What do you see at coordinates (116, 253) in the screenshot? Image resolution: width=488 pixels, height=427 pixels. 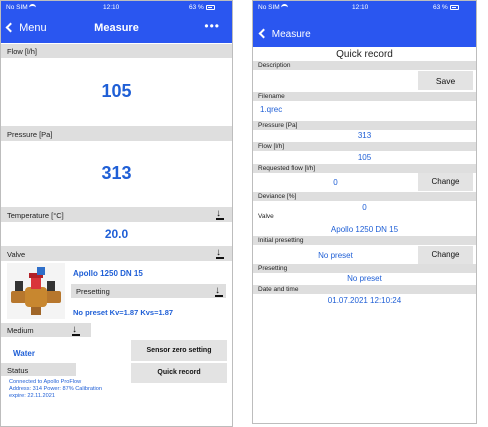 I see `valve-section-header: Valve ↓` at bounding box center [116, 253].